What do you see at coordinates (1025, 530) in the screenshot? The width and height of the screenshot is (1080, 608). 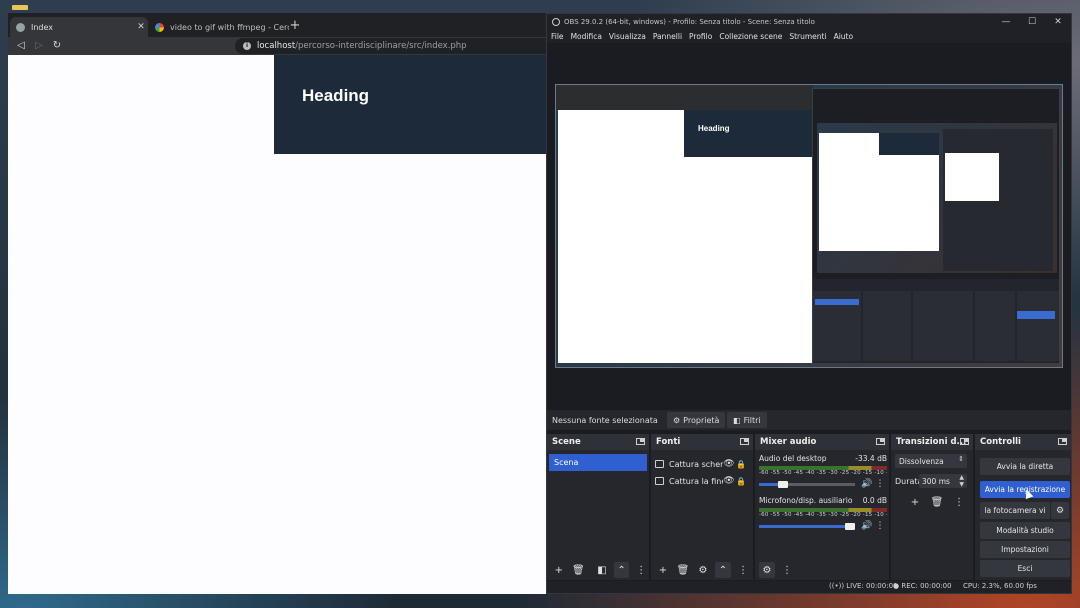 I see `studio-mode-button: Modalità studio` at bounding box center [1025, 530].